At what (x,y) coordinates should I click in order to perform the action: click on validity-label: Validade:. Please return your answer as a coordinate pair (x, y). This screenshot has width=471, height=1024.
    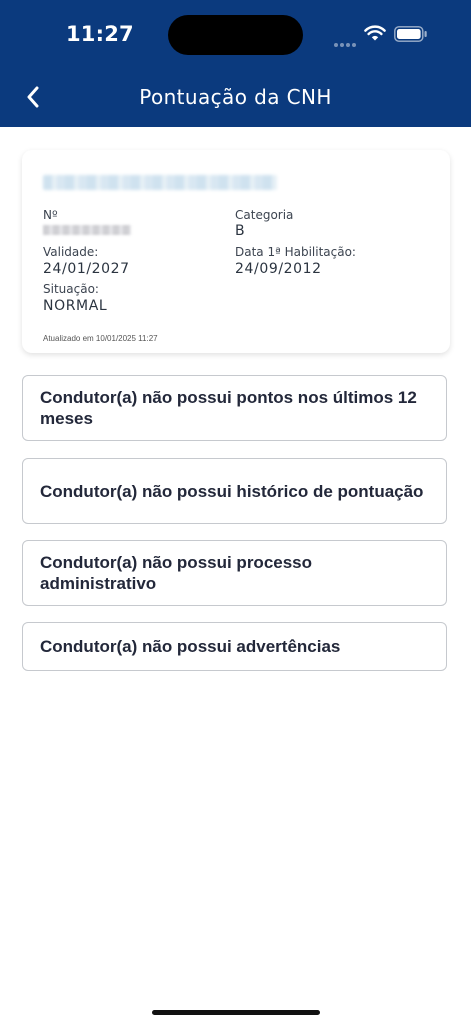
    Looking at the image, I should click on (71, 252).